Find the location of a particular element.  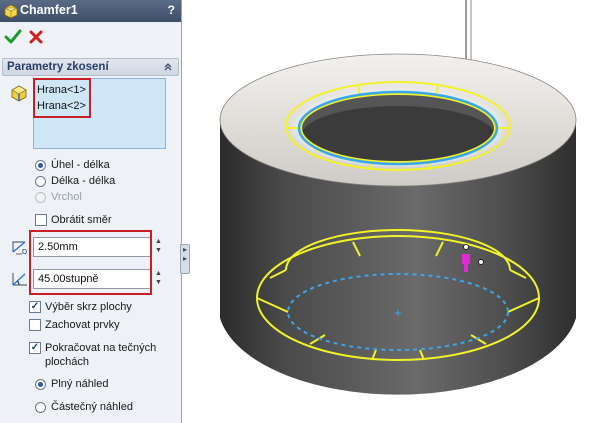

radio-label: Plný náhled is located at coordinates (80, 384).